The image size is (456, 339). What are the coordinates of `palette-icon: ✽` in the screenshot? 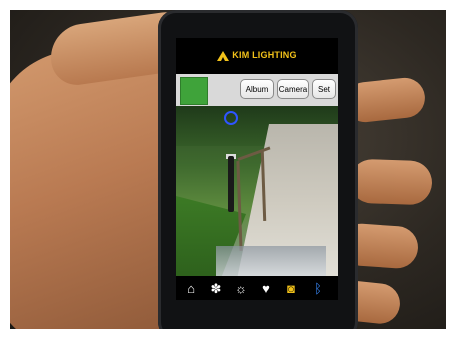 It's located at (216, 289).